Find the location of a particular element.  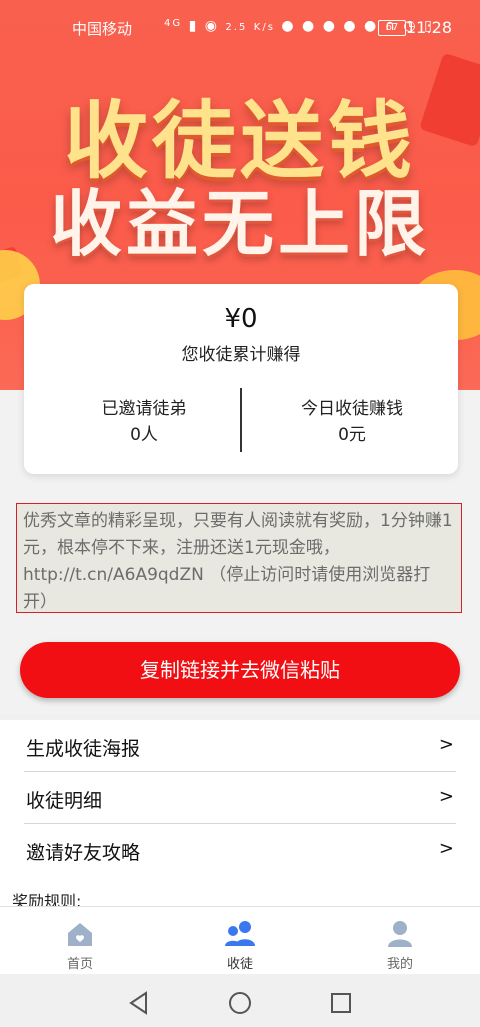

rules-section: 奖励规则: is located at coordinates (240, 893).